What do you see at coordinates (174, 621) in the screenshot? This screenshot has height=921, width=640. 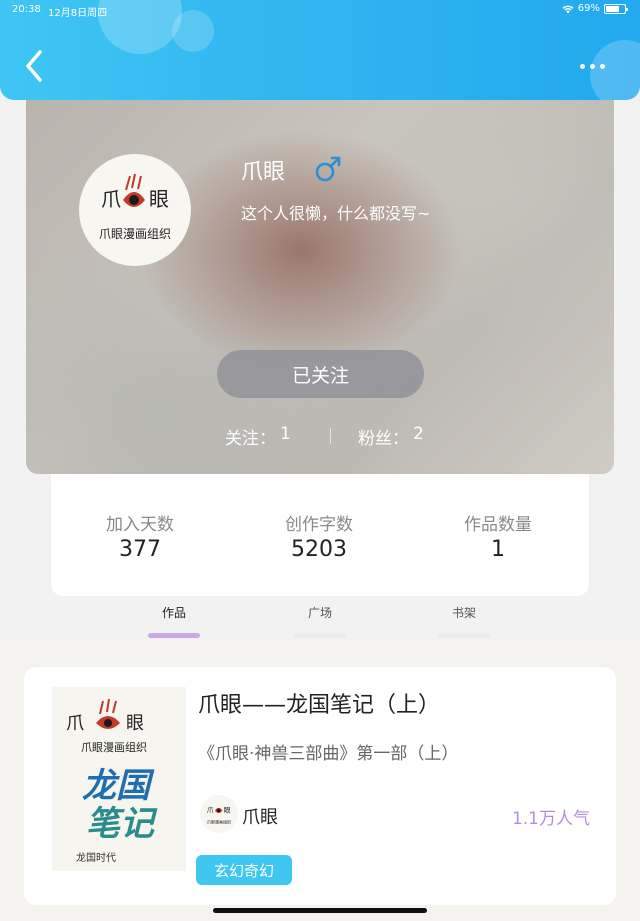 I see `tab-works: 作品` at bounding box center [174, 621].